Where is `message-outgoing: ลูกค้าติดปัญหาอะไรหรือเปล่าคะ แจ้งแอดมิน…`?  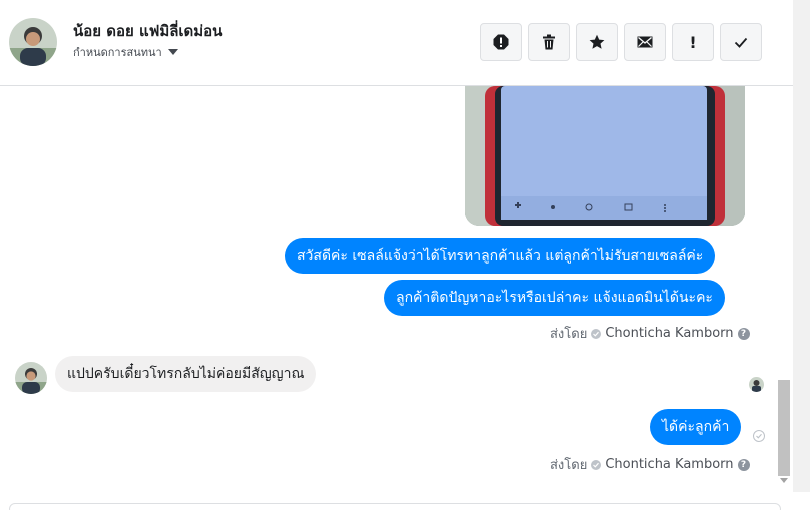 message-outgoing: ลูกค้าติดปัญหาอะไรหรือเปล่าคะ แจ้งแอดมิน… is located at coordinates (554, 298).